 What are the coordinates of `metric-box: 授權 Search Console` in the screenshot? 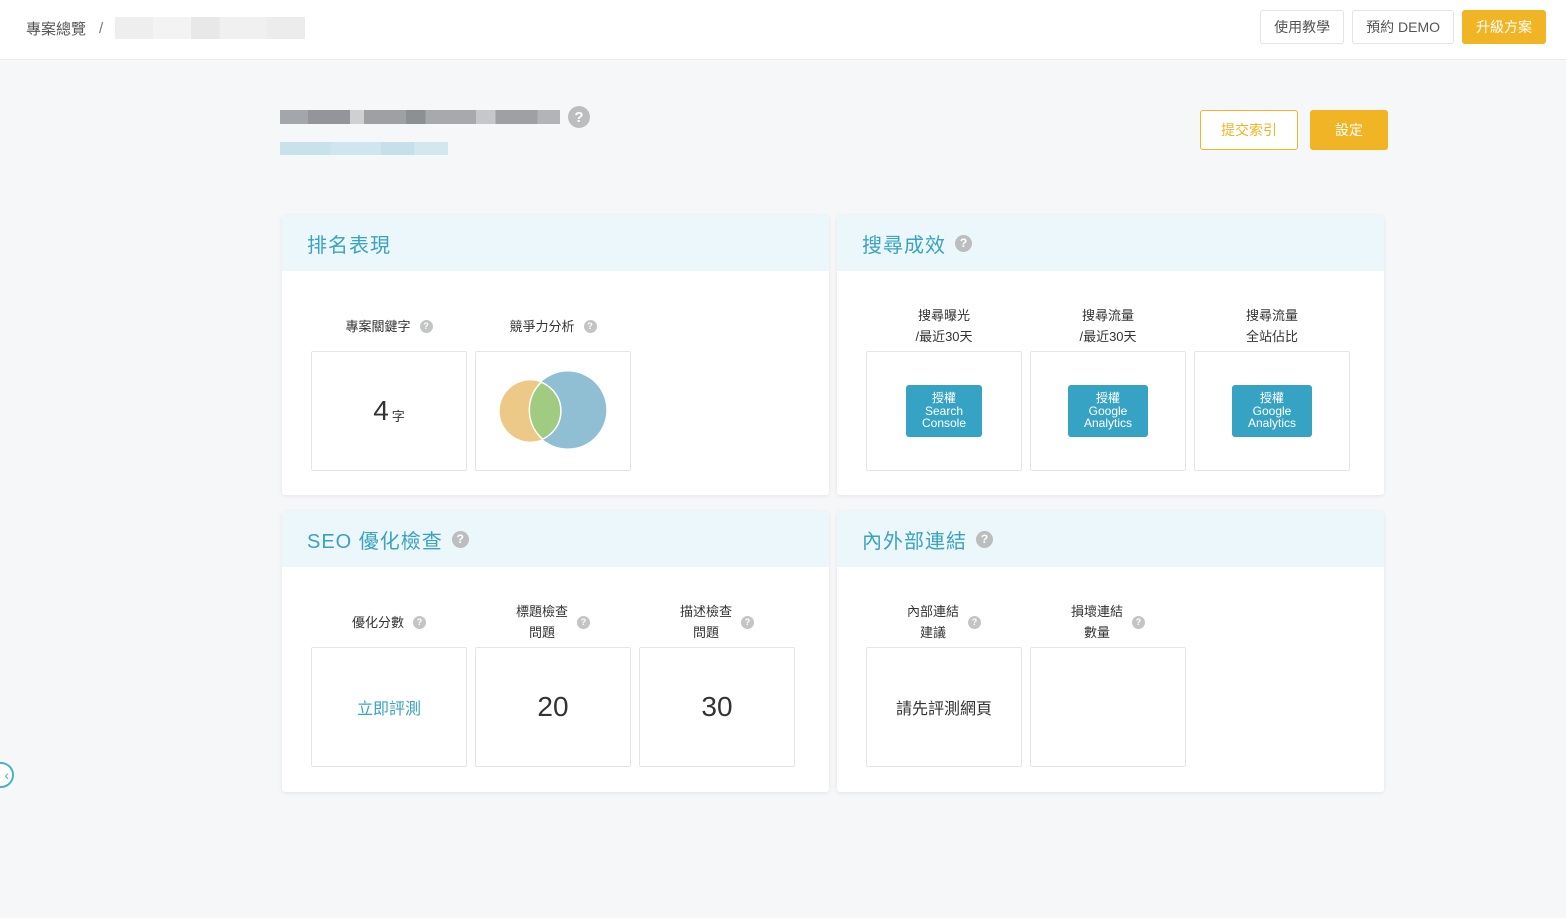 It's located at (944, 411).